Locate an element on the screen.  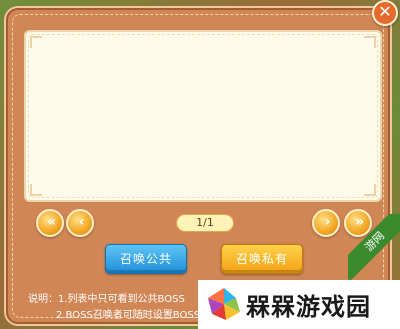
page-indicator: 1/1 is located at coordinates (205, 223).